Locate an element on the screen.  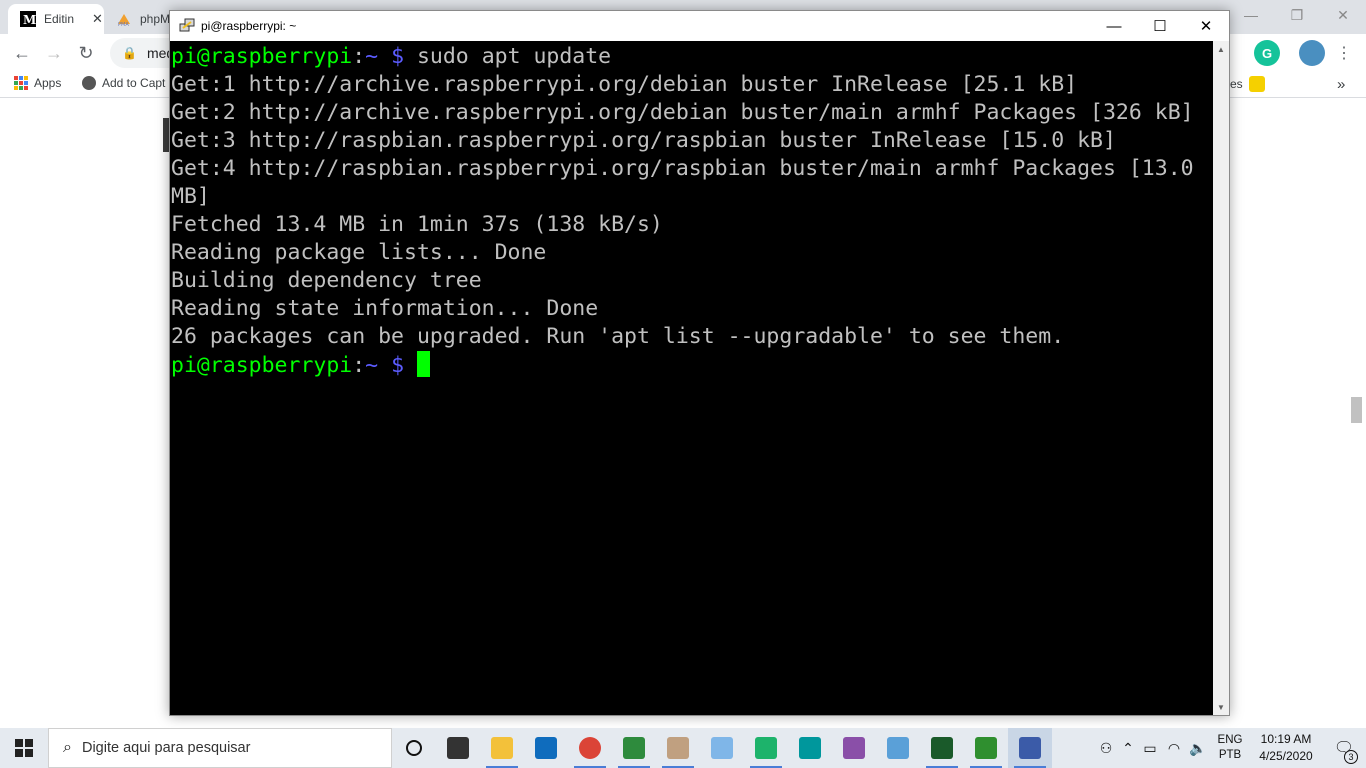
arduino-taskbar-button is located at coordinates (810, 748).